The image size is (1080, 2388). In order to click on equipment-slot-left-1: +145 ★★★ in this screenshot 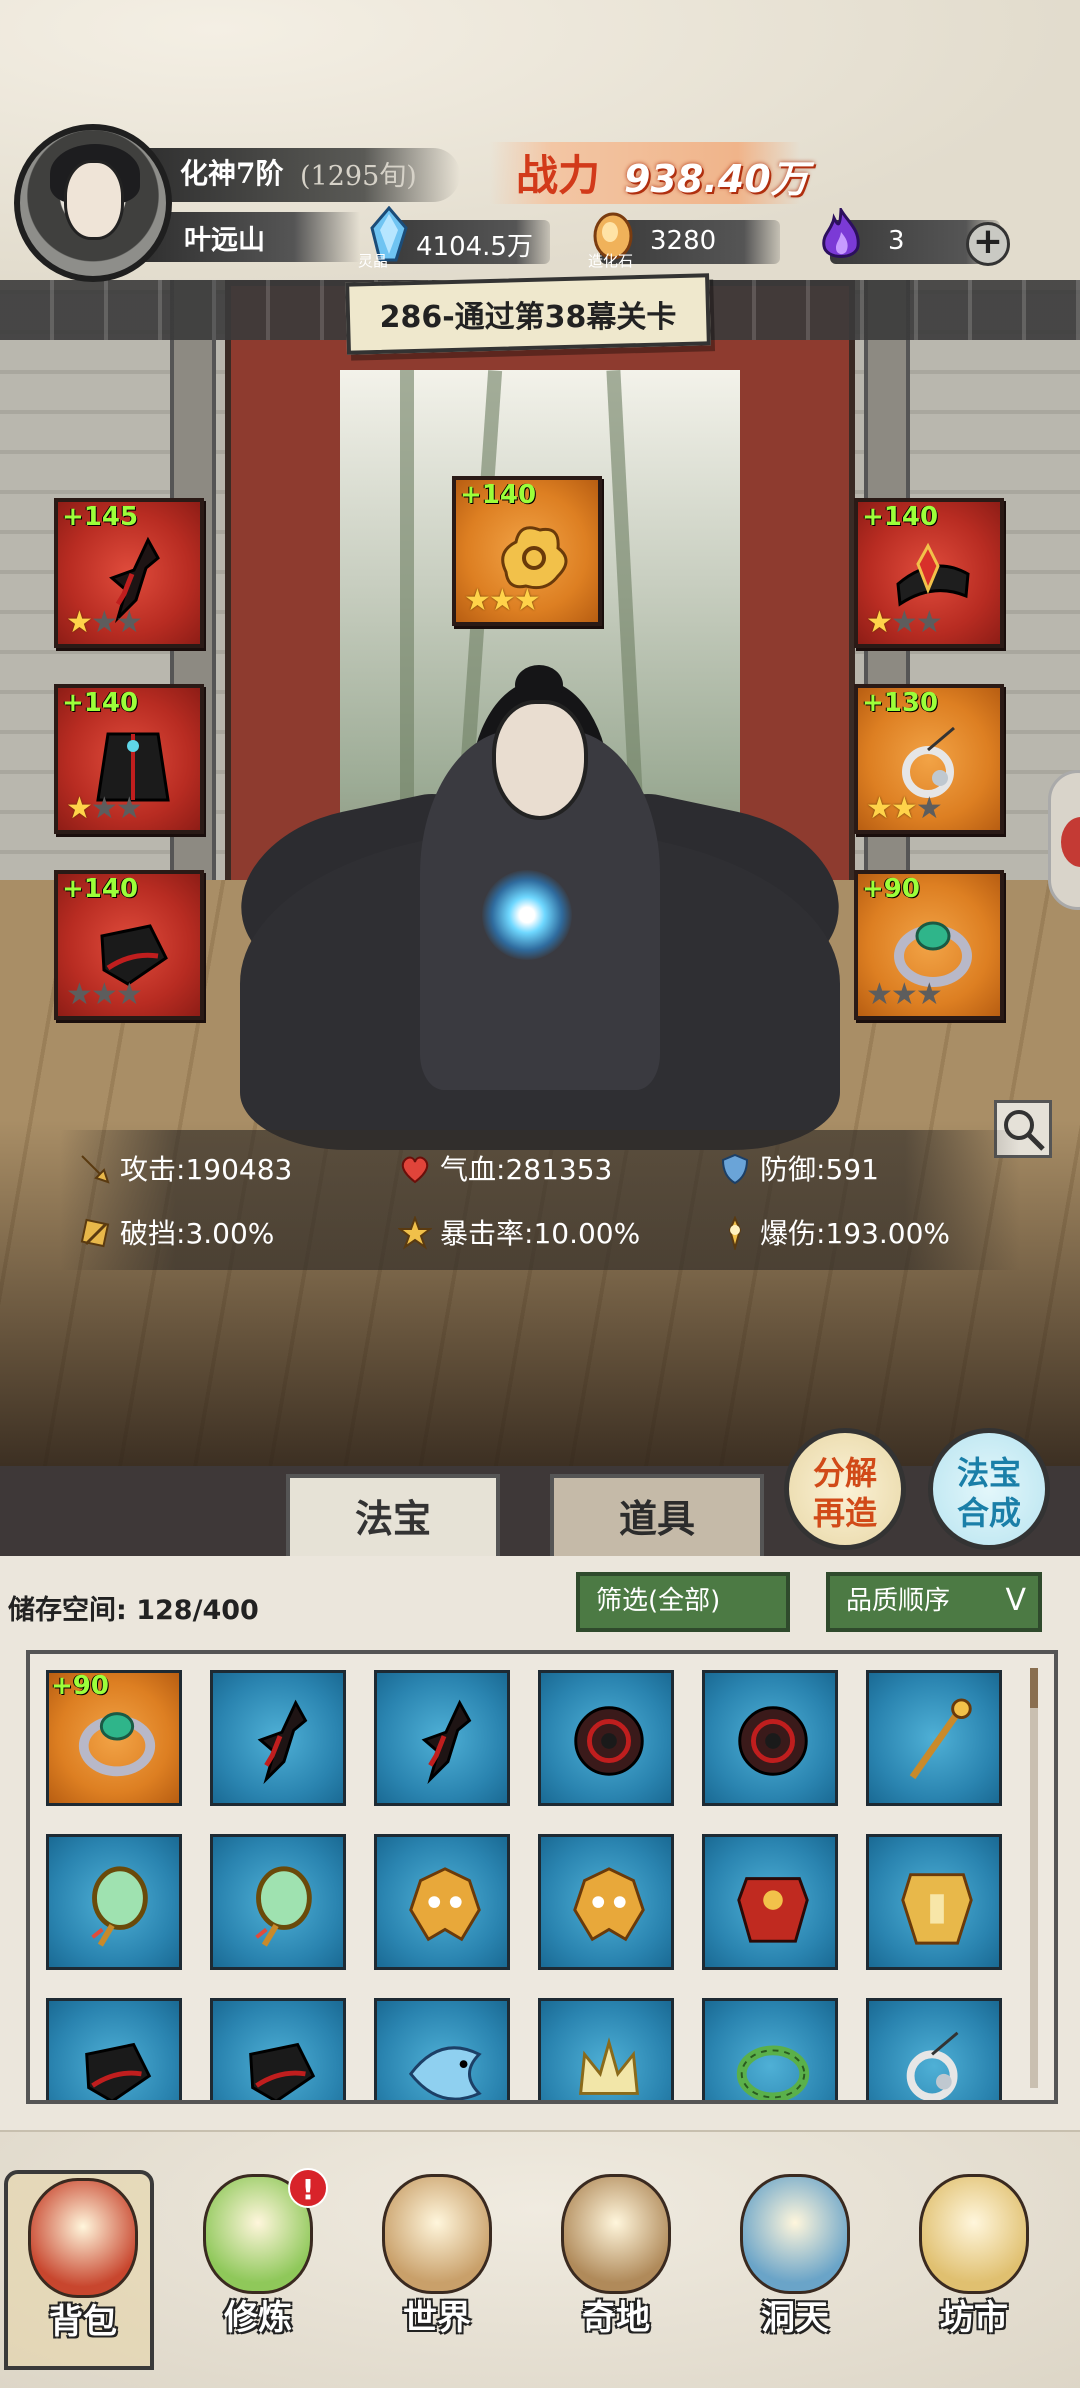, I will do `click(129, 573)`.